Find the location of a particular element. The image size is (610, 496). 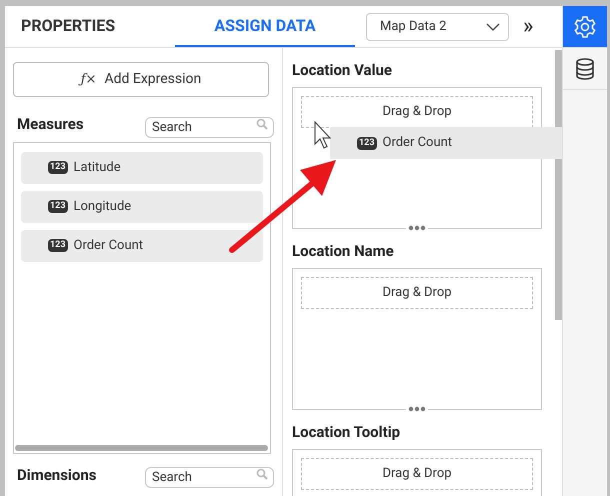

field-item: 123 Longitude is located at coordinates (142, 206).